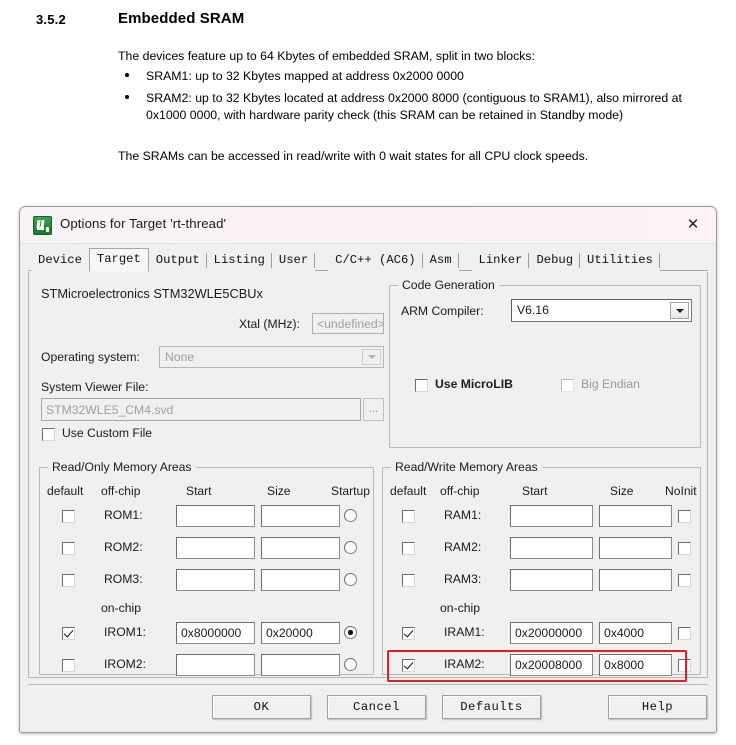 Image resolution: width=736 pixels, height=745 pixels. What do you see at coordinates (350, 632) in the screenshot?
I see `irom1-startup-radio` at bounding box center [350, 632].